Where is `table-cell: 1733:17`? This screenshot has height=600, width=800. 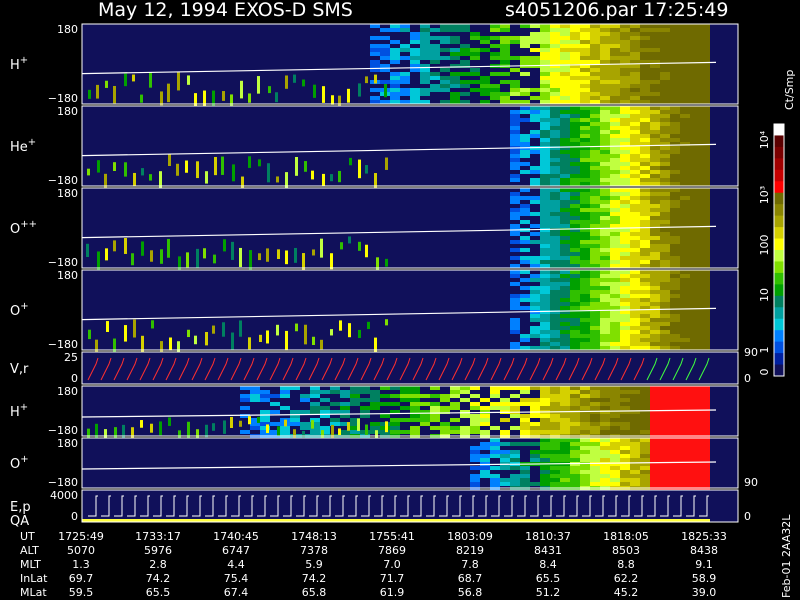 table-cell: 1733:17 is located at coordinates (158, 536).